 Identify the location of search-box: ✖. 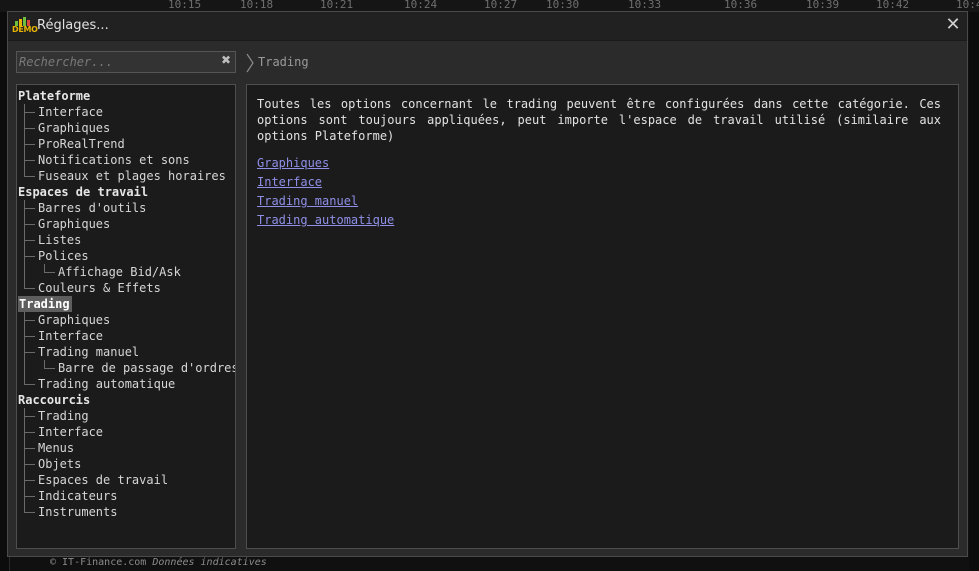
(126, 62).